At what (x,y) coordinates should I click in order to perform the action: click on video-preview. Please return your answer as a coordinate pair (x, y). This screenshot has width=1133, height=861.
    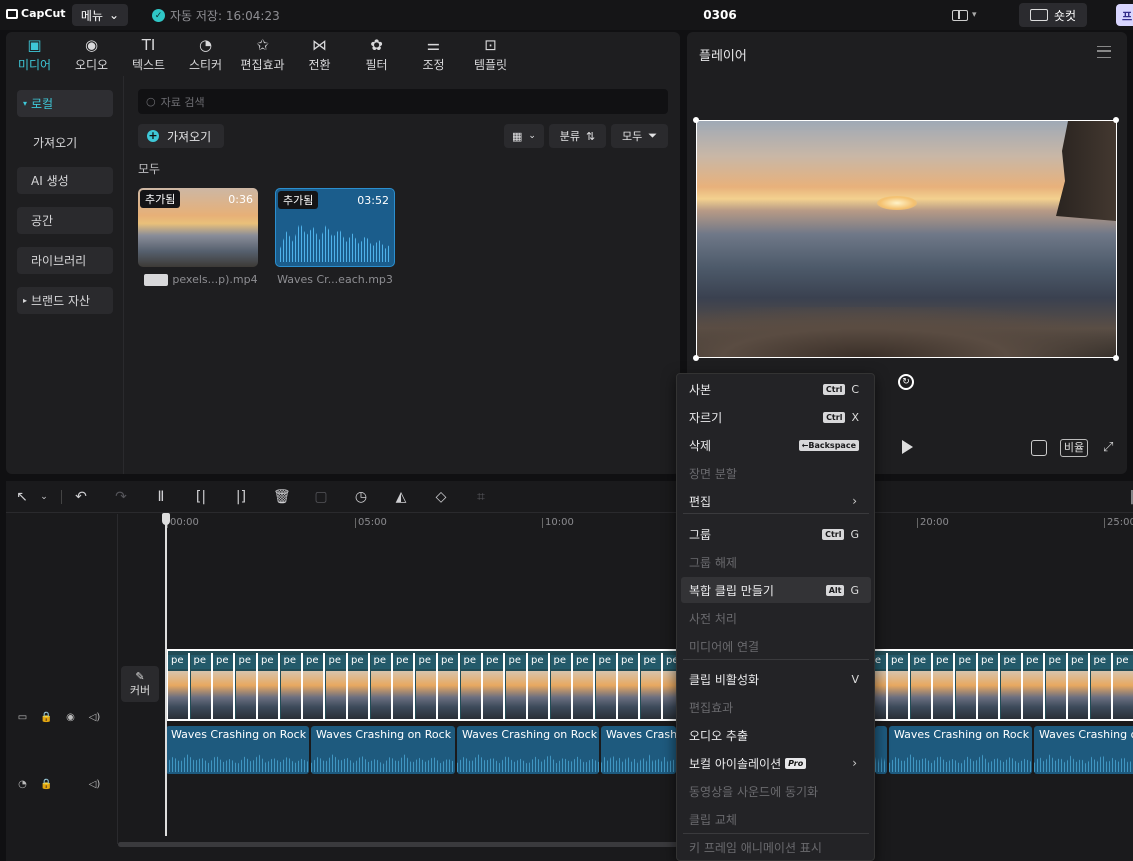
    Looking at the image, I should click on (906, 239).